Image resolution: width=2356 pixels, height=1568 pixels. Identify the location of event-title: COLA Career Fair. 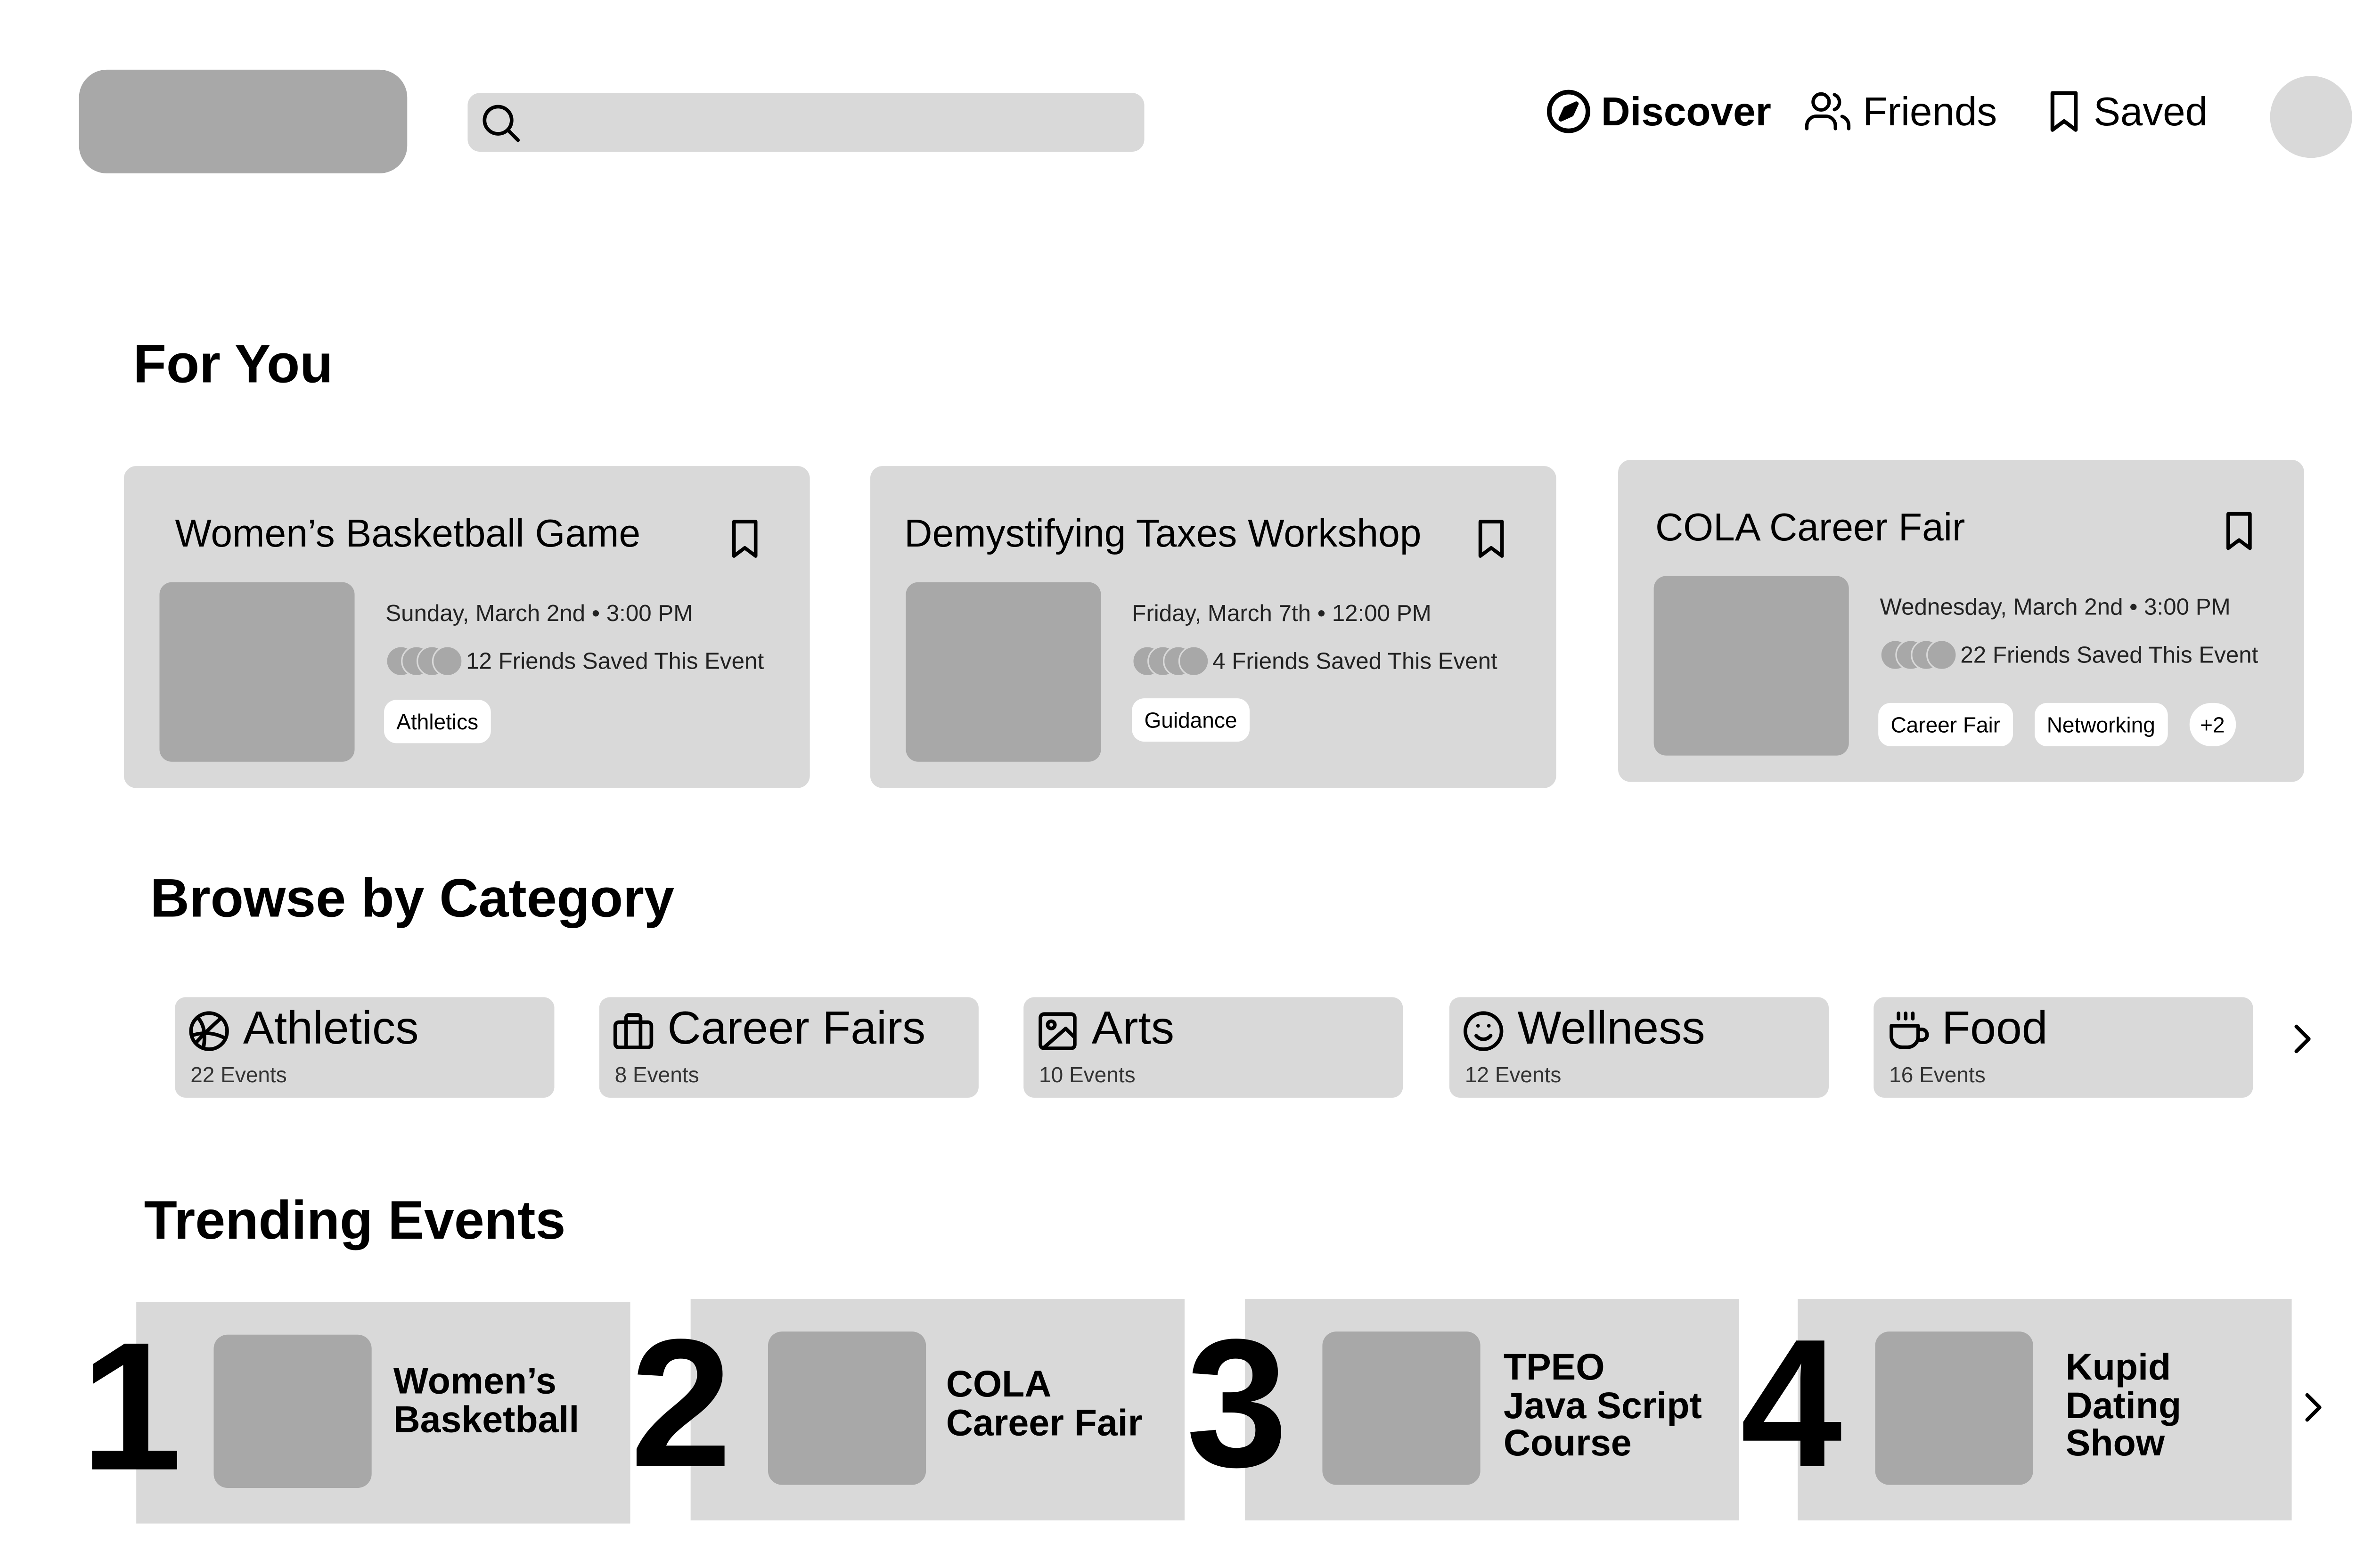
(1810, 528).